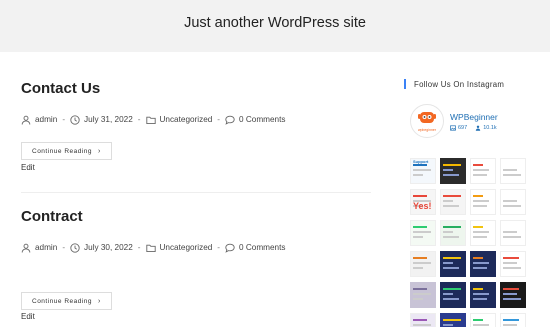 The height and width of the screenshot is (327, 550). I want to click on avatar-text: wpbeginner, so click(427, 129).